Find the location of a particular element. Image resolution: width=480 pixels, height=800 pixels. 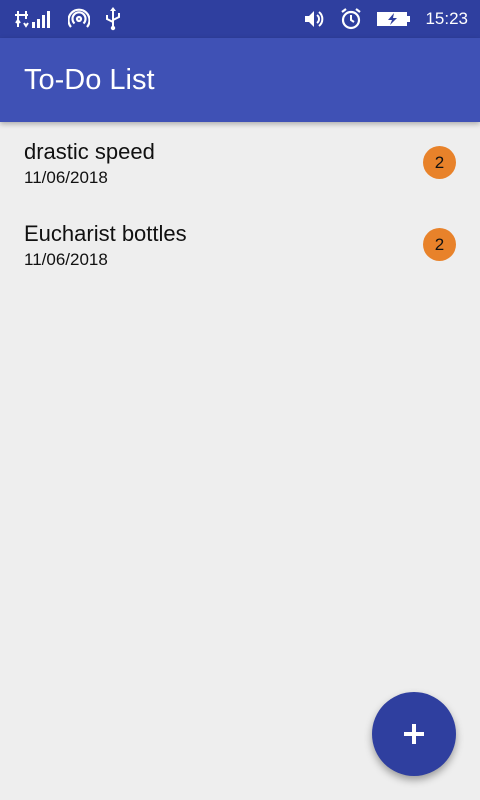

battery-charging-icon is located at coordinates (394, 19).